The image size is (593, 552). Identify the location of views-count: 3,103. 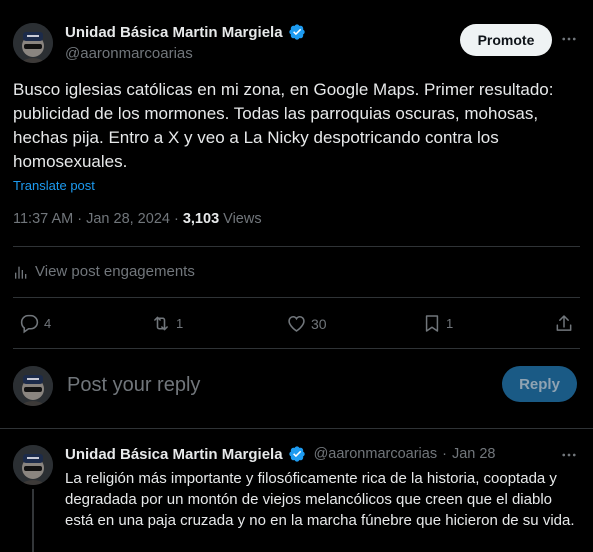
(201, 219).